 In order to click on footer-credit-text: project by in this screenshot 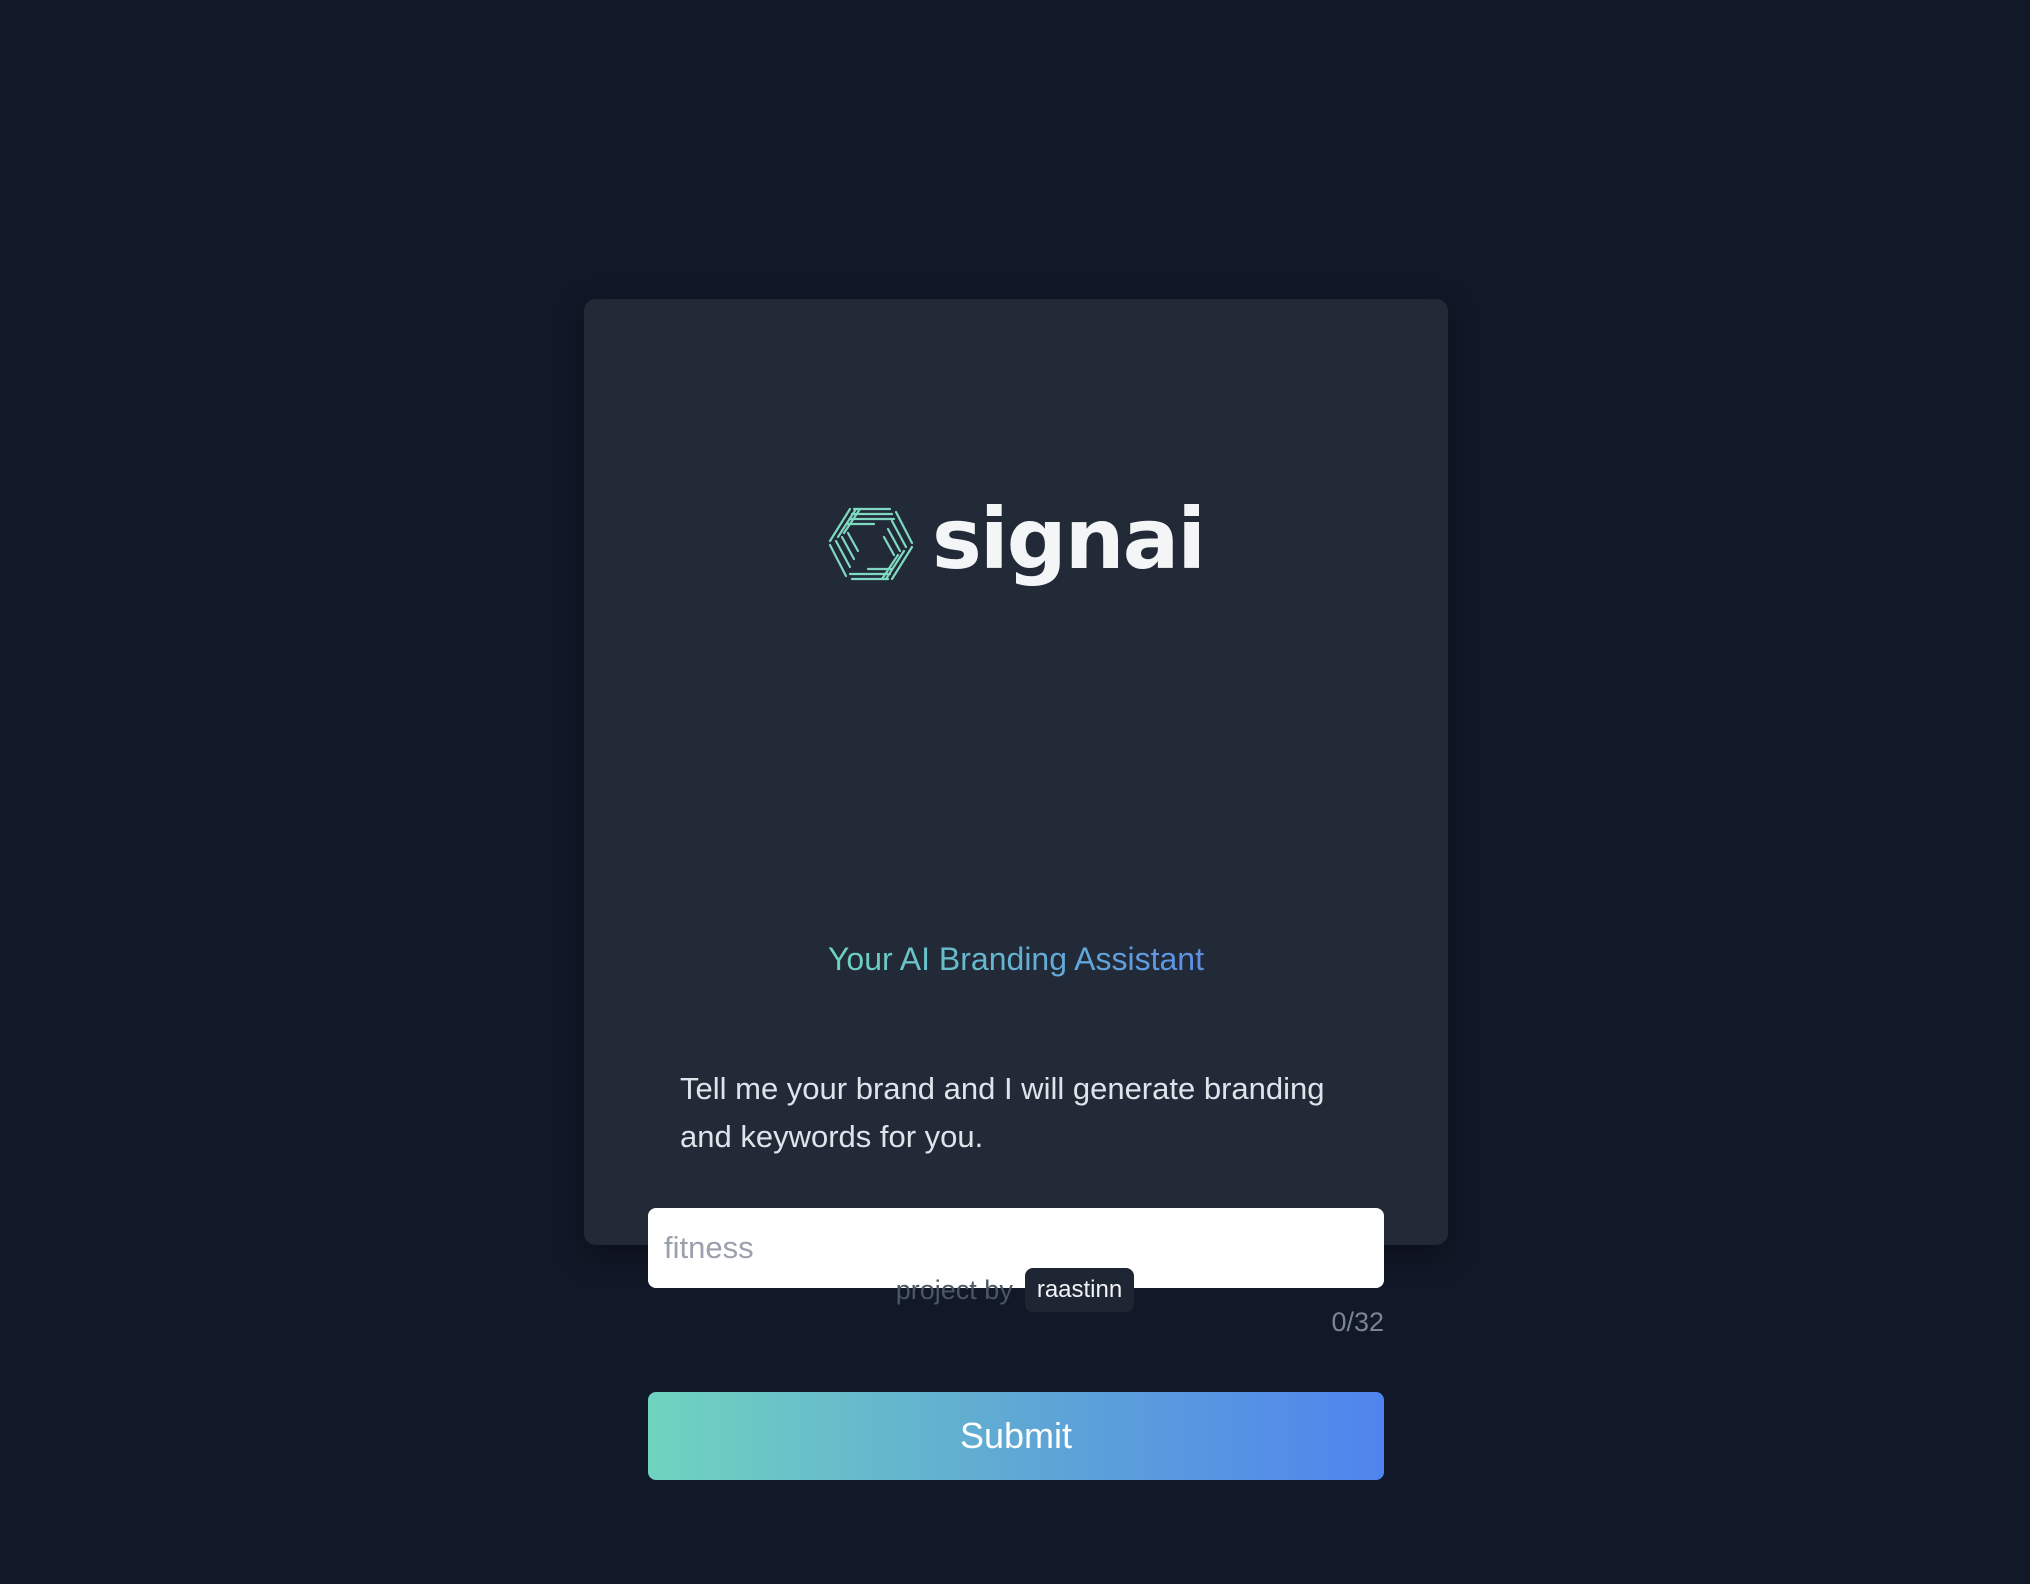, I will do `click(954, 1289)`.